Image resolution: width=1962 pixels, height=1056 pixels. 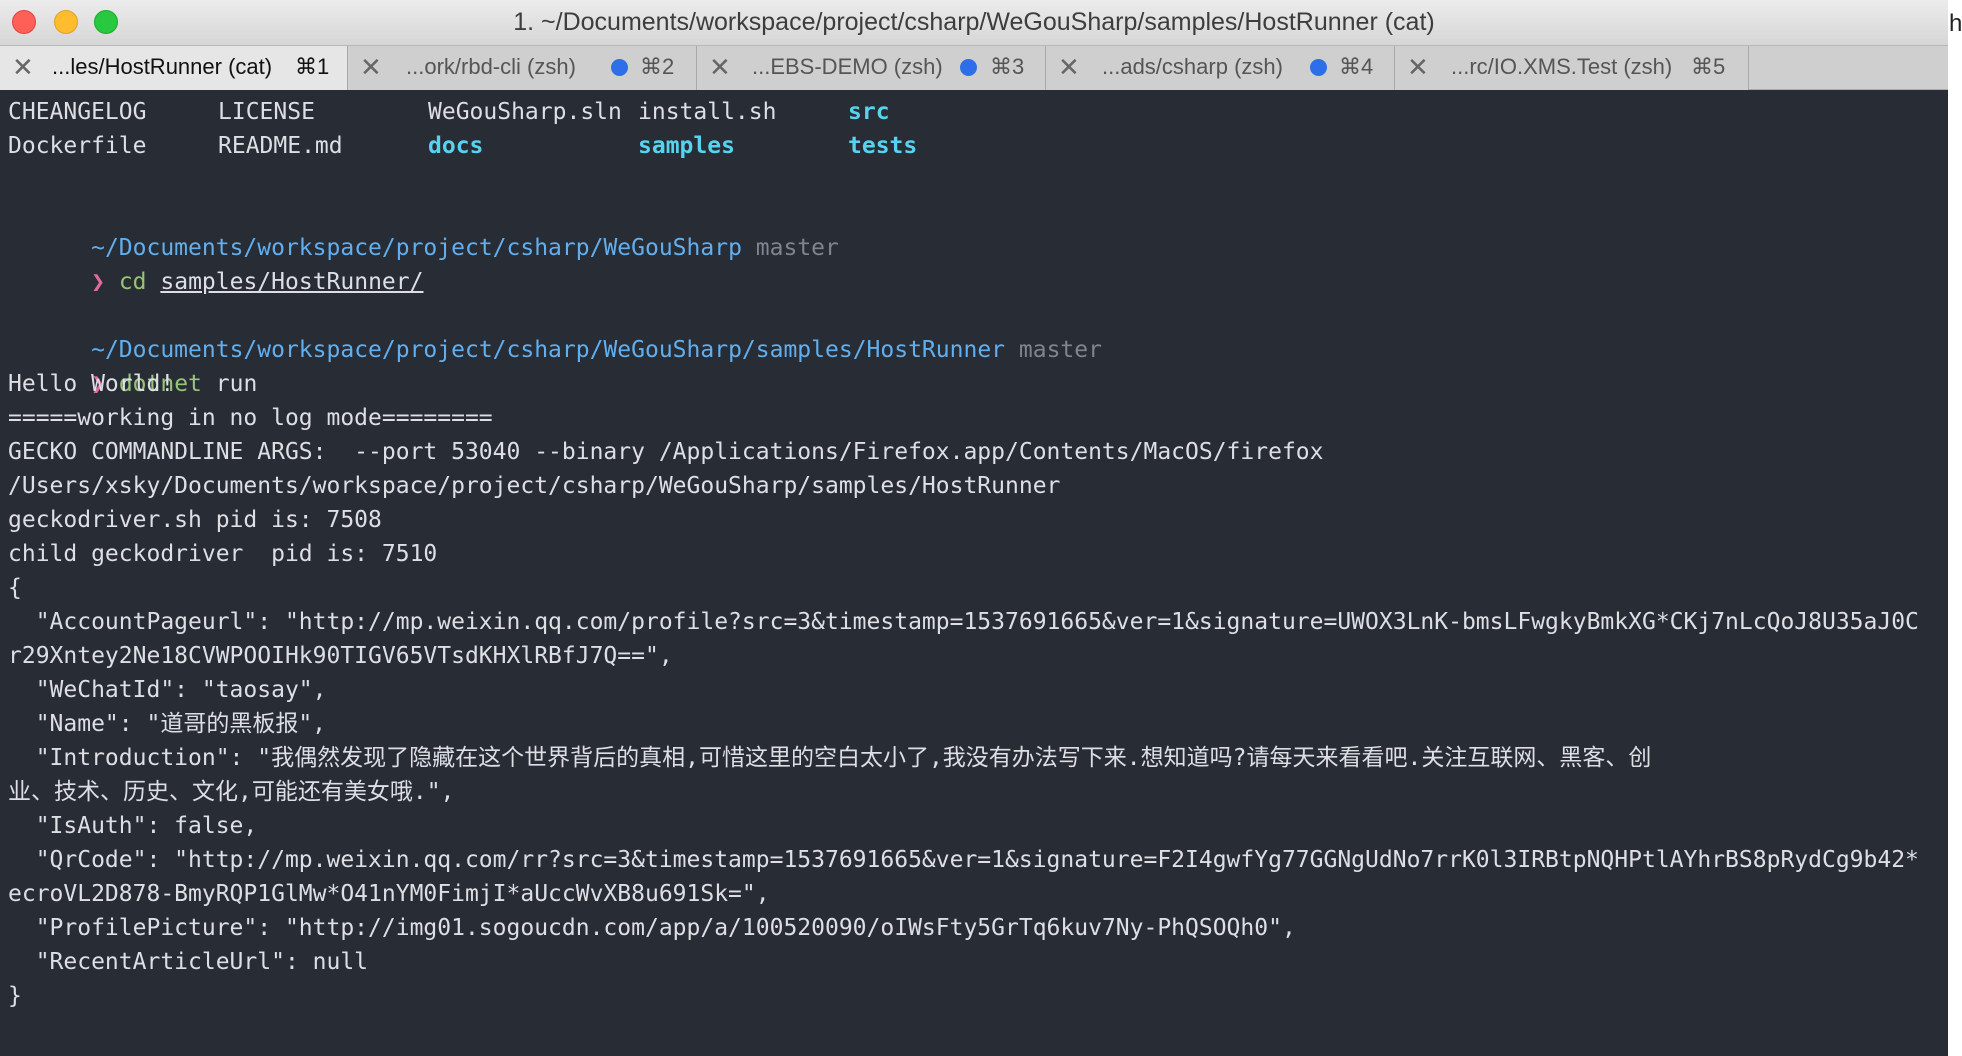 I want to click on output-line: "RecentArticleUrl": null, so click(x=188, y=962).